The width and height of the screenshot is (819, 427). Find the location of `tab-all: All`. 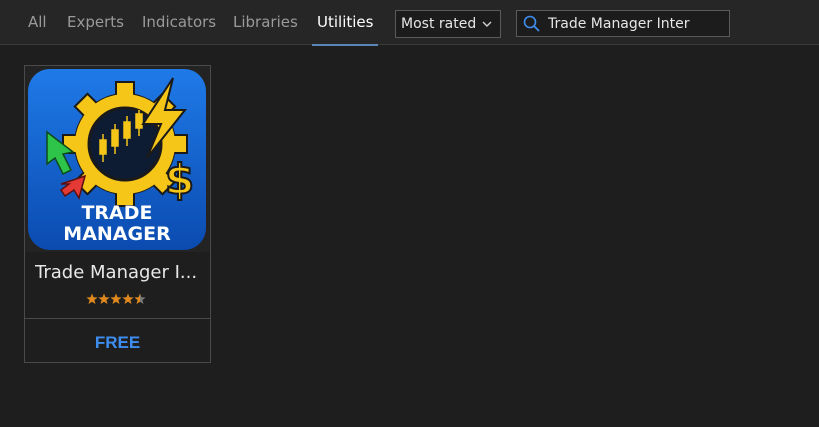

tab-all: All is located at coordinates (37, 22).